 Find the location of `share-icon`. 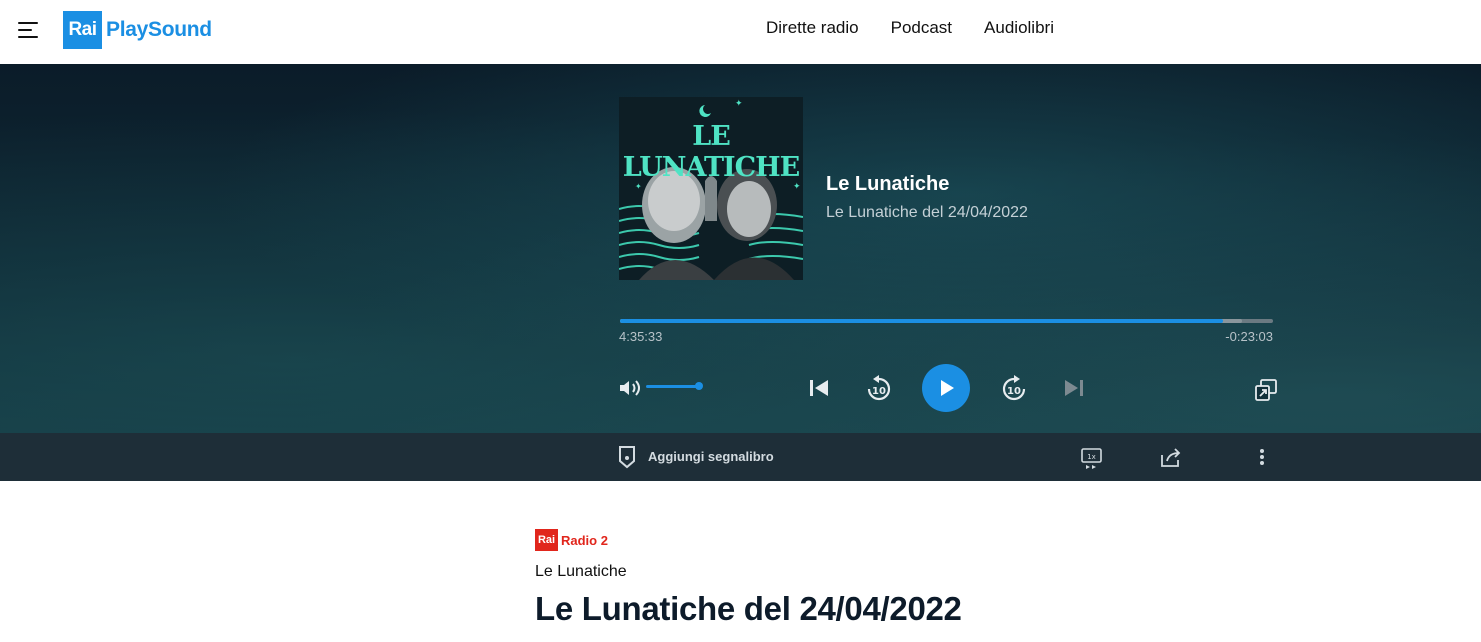

share-icon is located at coordinates (1171, 458).